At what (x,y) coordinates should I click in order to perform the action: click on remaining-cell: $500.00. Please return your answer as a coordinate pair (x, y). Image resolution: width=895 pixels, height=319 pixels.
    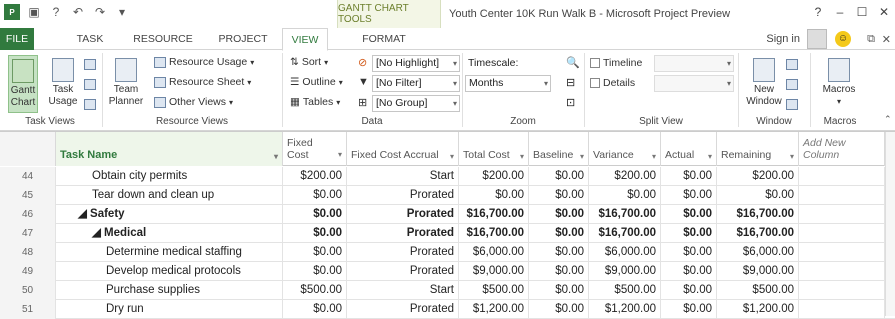
    Looking at the image, I should click on (758, 290).